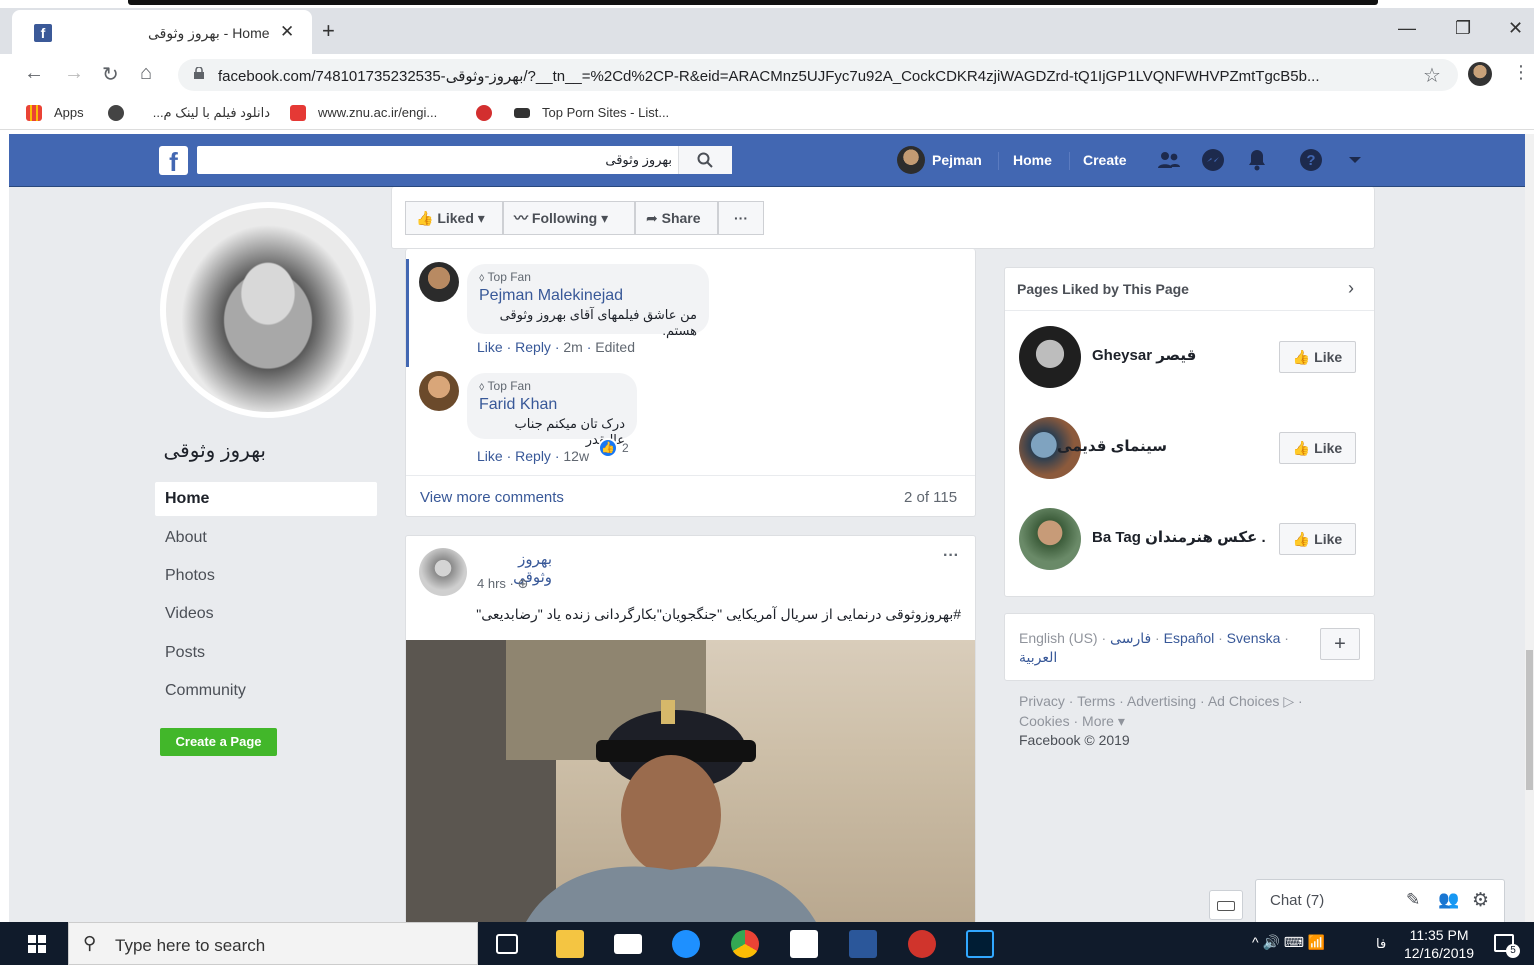 The image size is (1534, 965). Describe the element at coordinates (1257, 160) in the screenshot. I see `notifications-bell-icon` at that location.